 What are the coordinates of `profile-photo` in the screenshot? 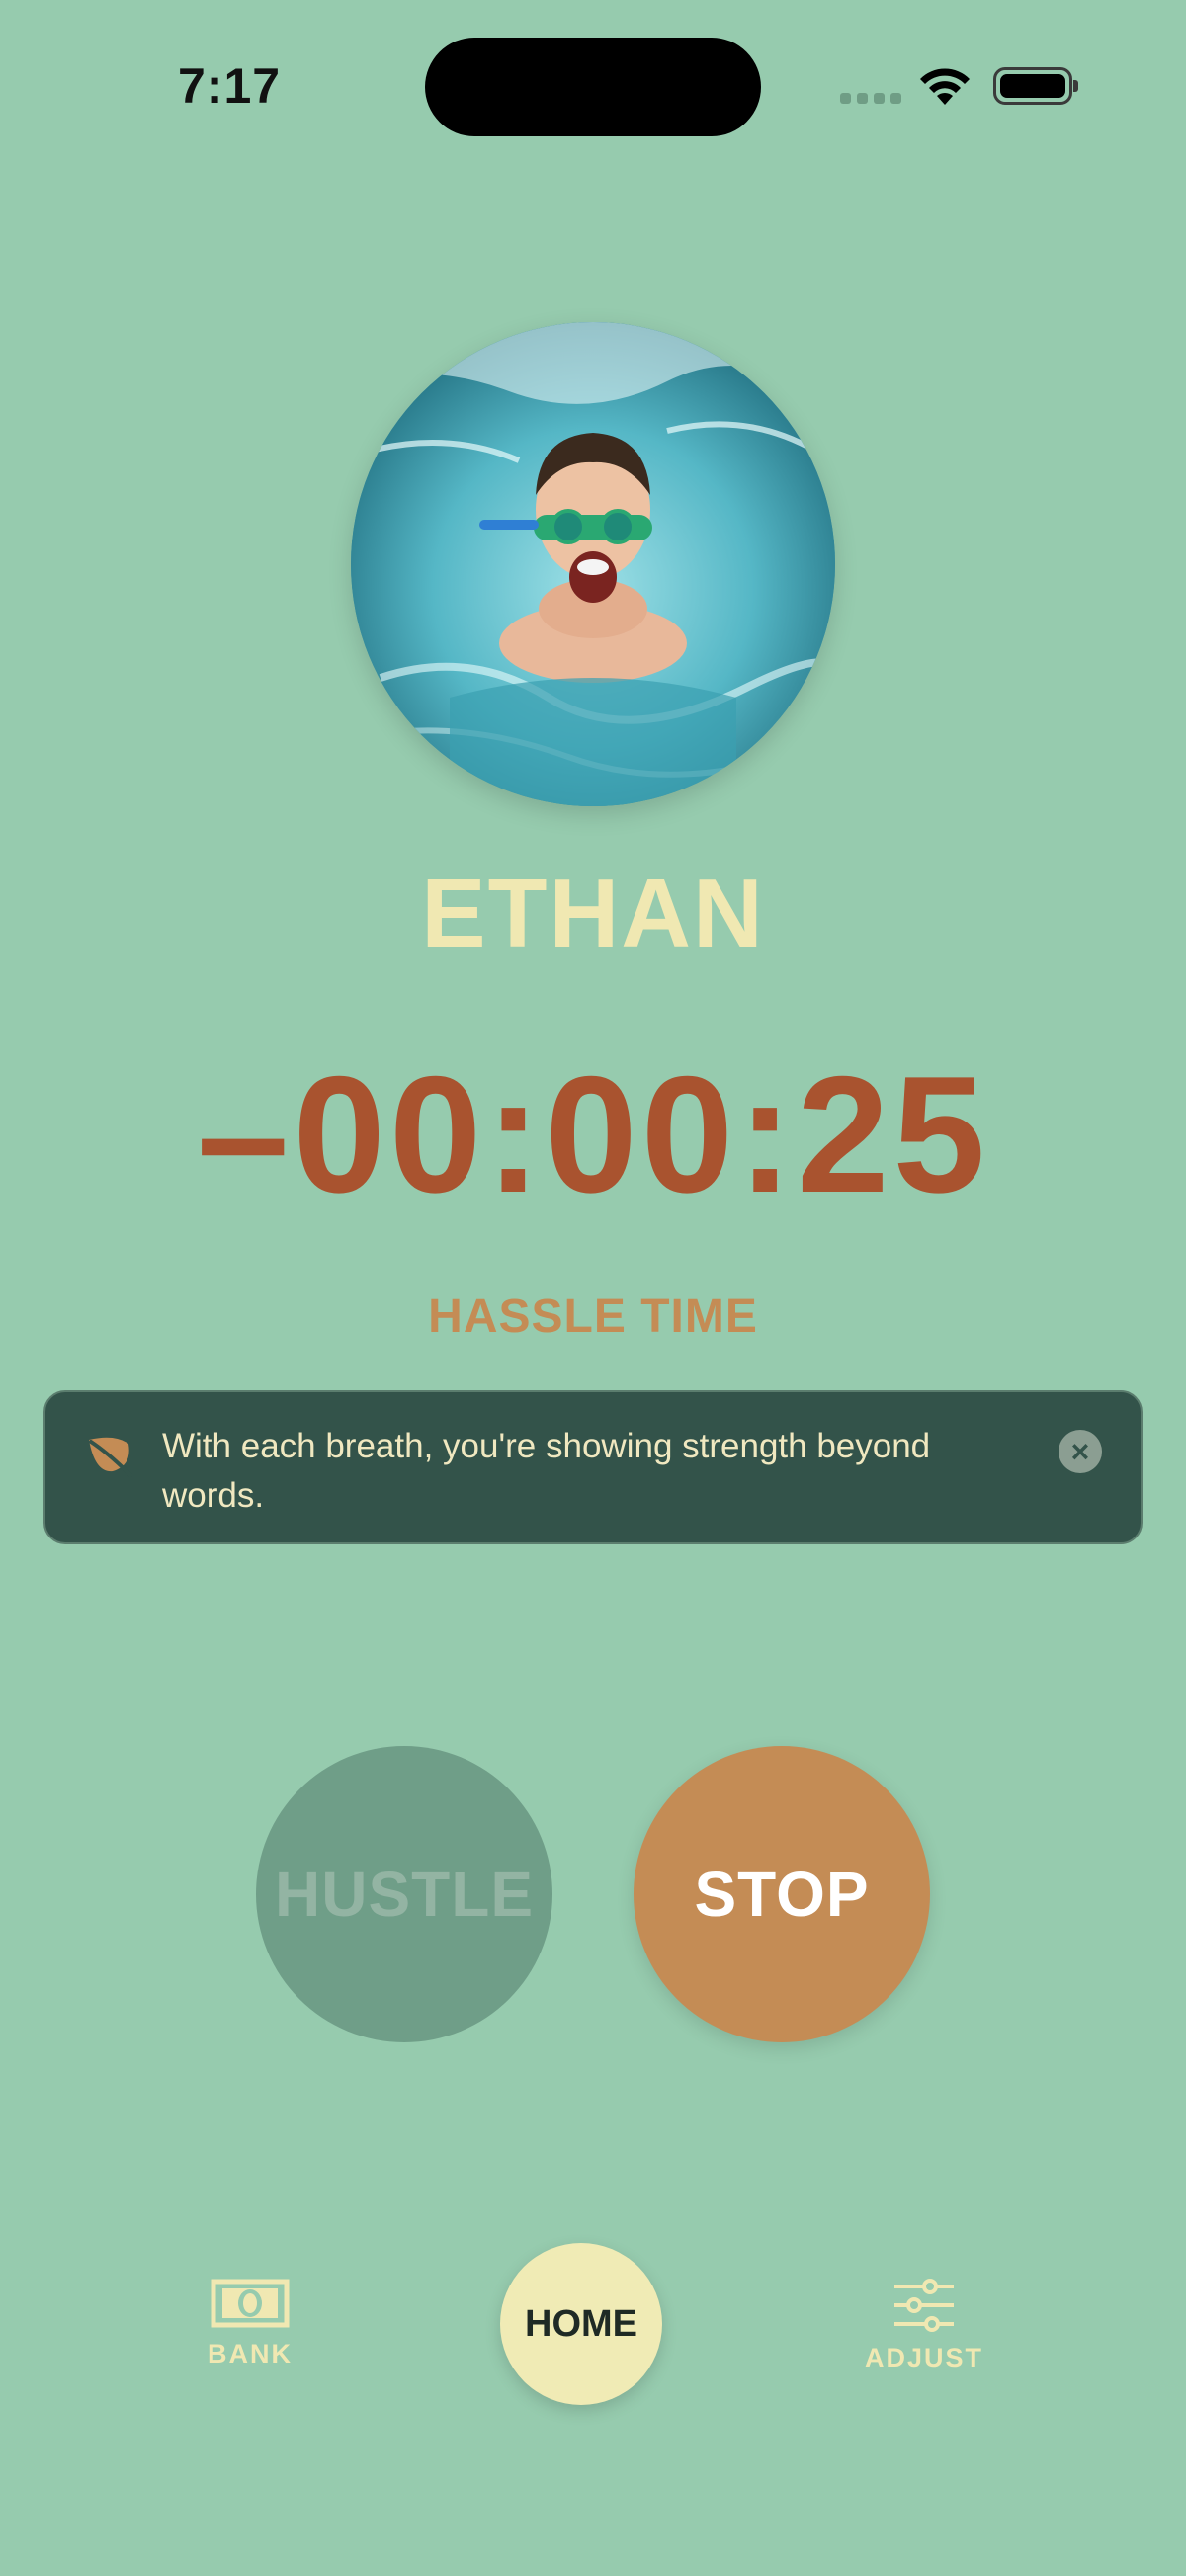 It's located at (593, 564).